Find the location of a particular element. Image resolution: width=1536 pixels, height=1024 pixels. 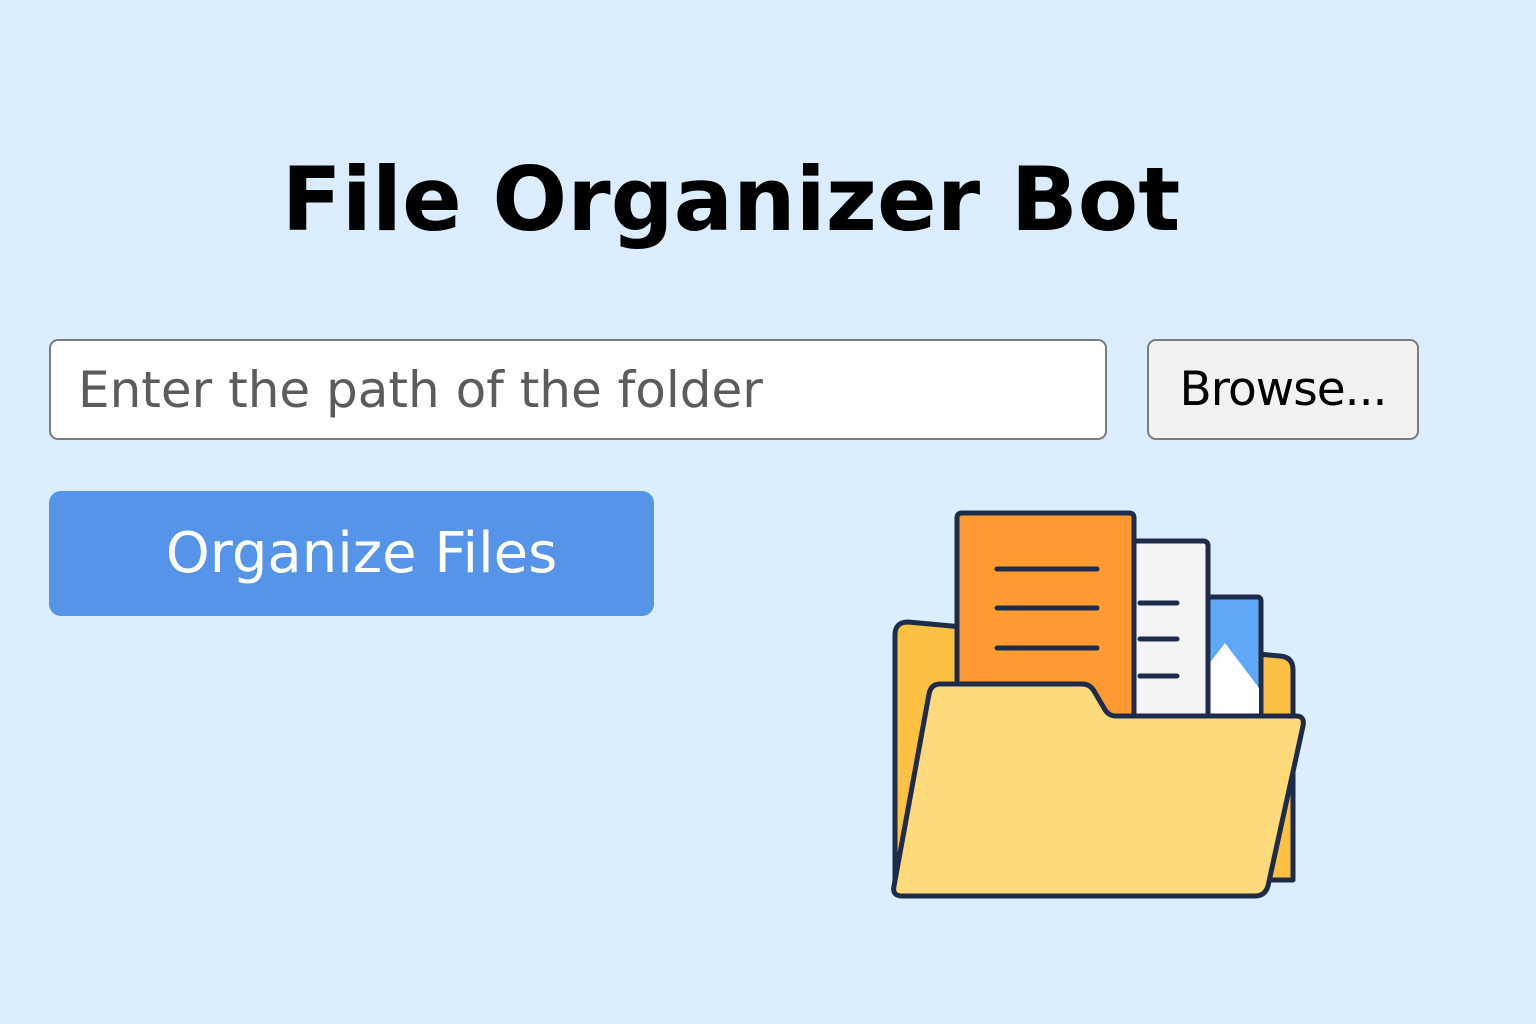

folder-path-input is located at coordinates (578, 389).